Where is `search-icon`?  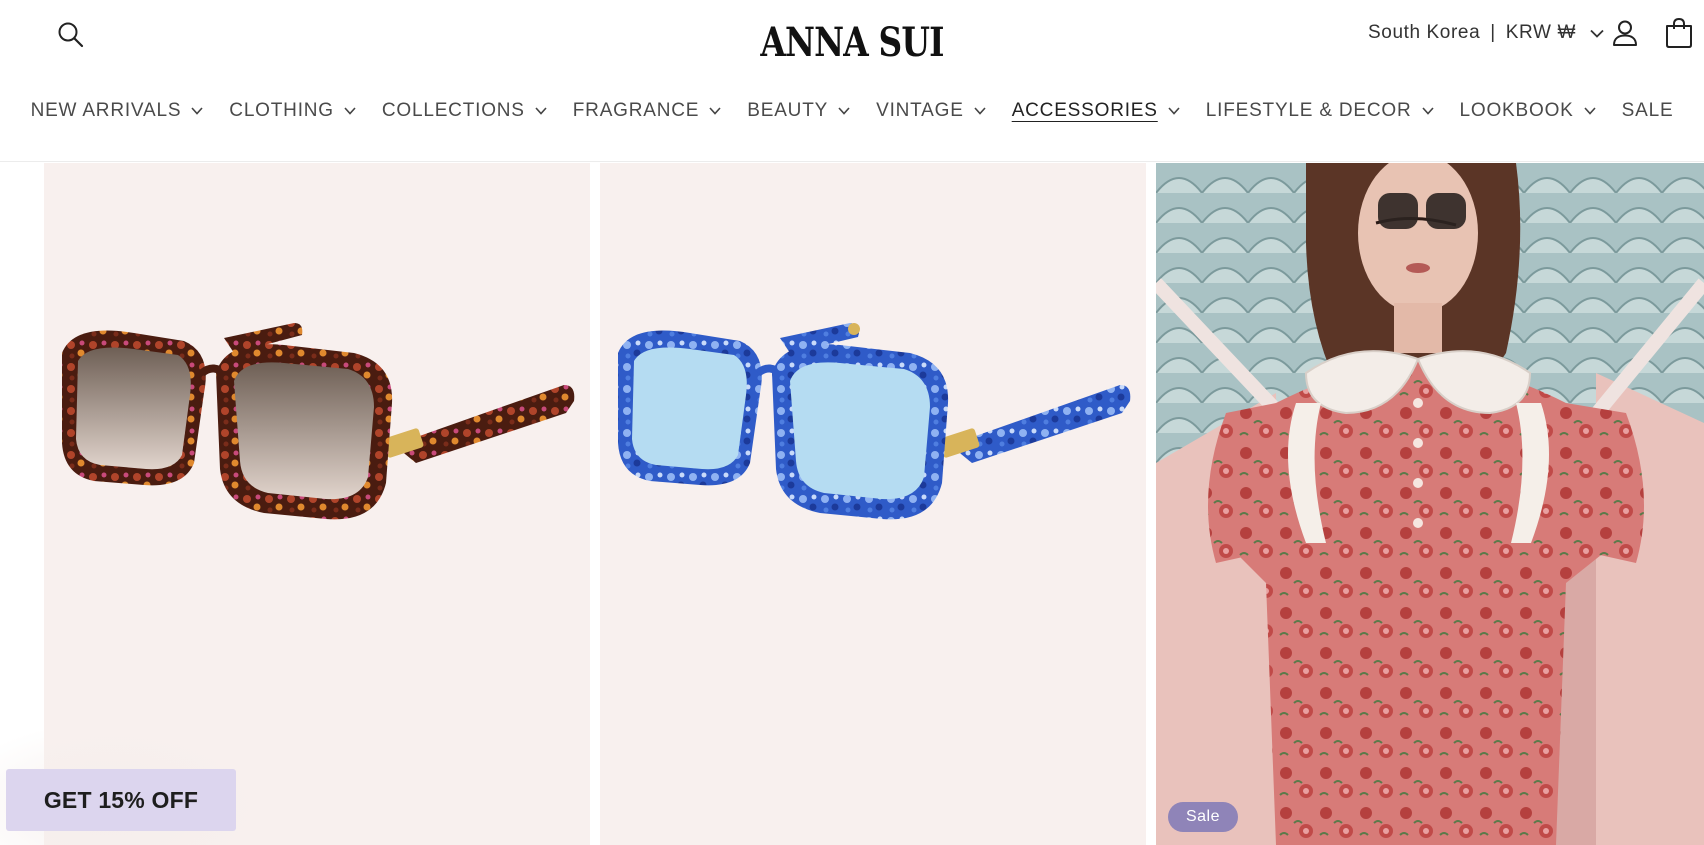
search-icon is located at coordinates (71, 35).